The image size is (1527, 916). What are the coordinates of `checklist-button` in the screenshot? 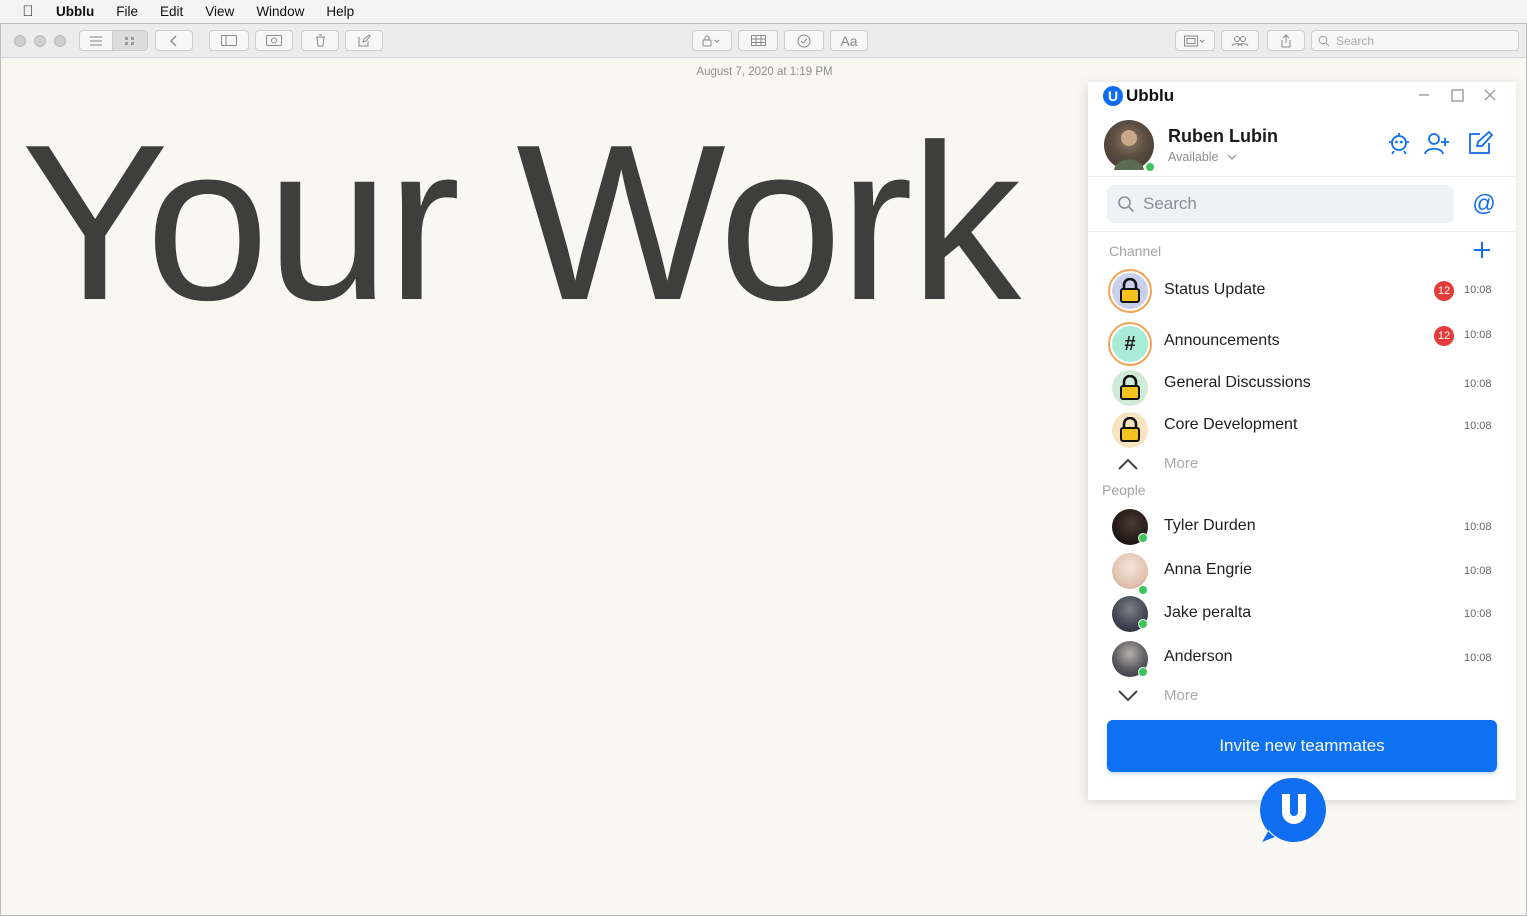 It's located at (804, 40).